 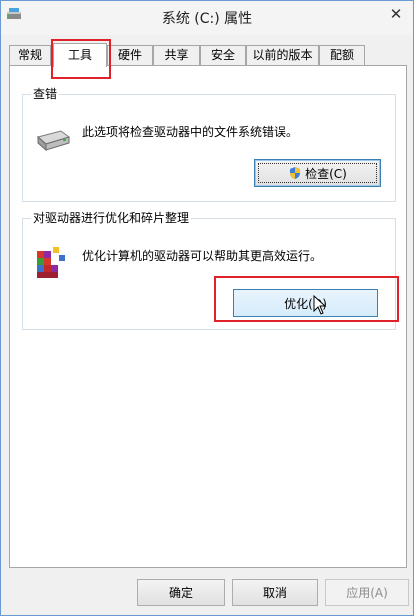 I want to click on mouse-cursor-icon, so click(x=320, y=305).